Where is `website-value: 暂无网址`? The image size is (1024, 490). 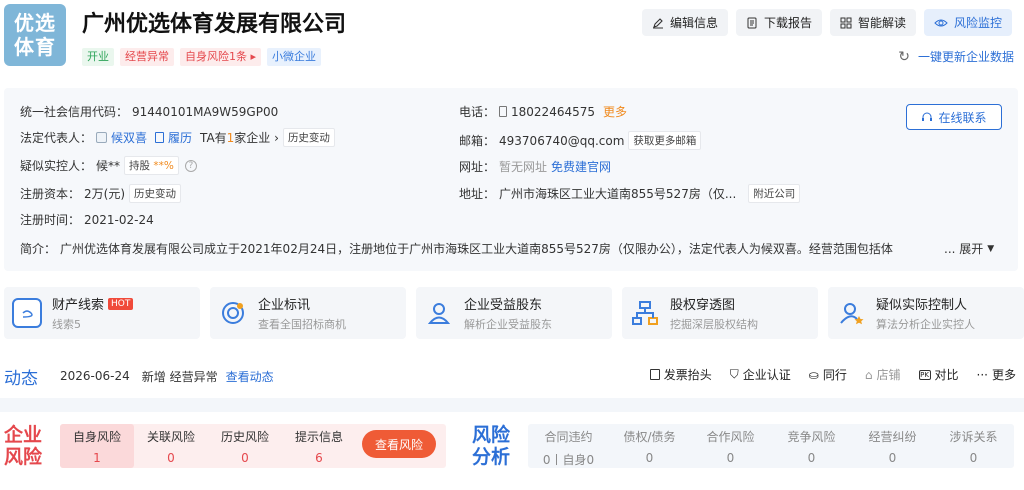
website-value: 暂无网址 is located at coordinates (523, 167).